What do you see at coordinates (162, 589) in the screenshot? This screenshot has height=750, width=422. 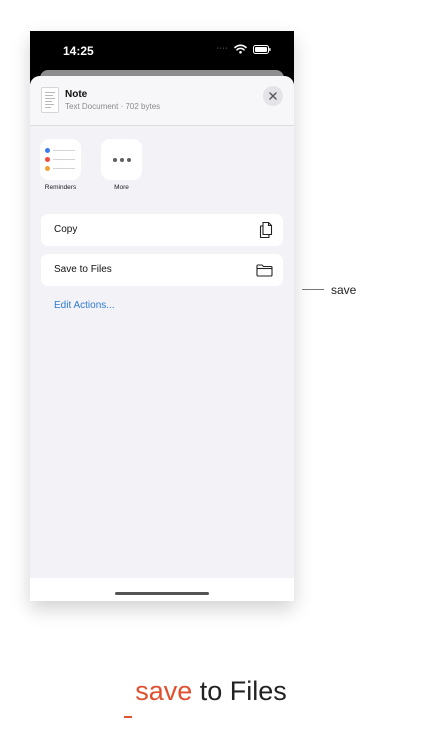 I see `home-indicator-area` at bounding box center [162, 589].